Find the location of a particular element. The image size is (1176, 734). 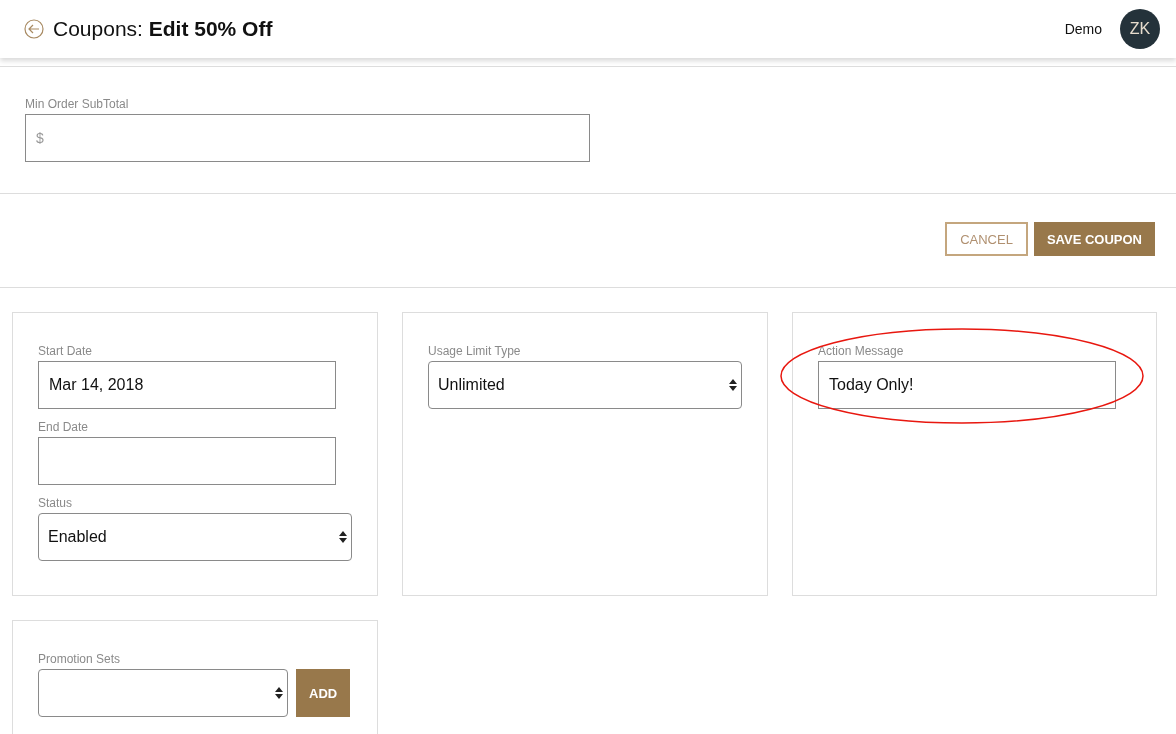

min-order-field: $ is located at coordinates (307, 138).